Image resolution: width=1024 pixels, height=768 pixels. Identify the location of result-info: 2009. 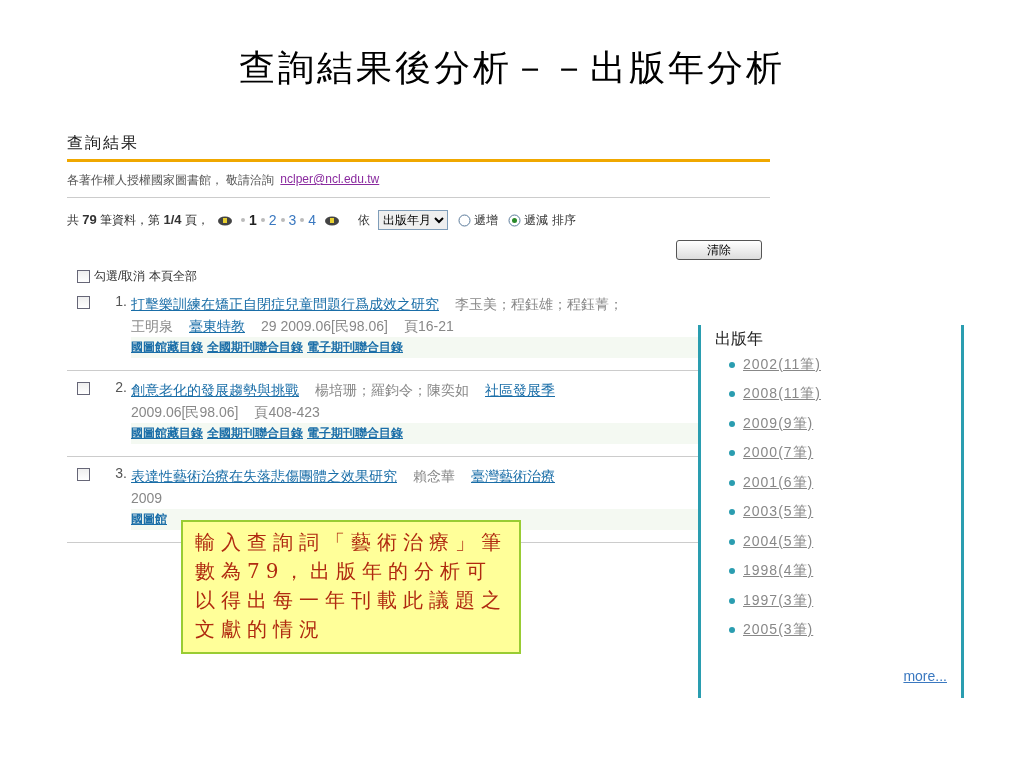
(147, 498).